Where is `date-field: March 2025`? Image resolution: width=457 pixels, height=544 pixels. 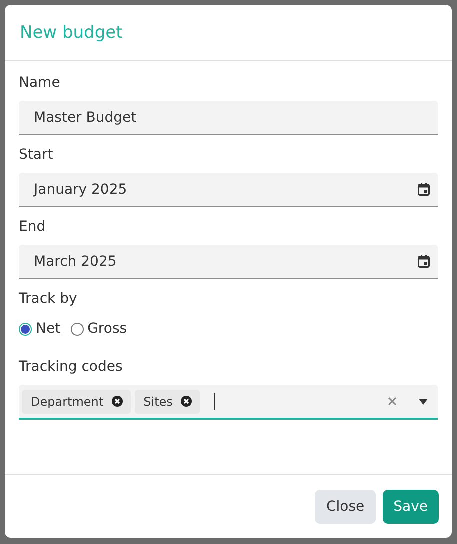
date-field: March 2025 is located at coordinates (228, 262).